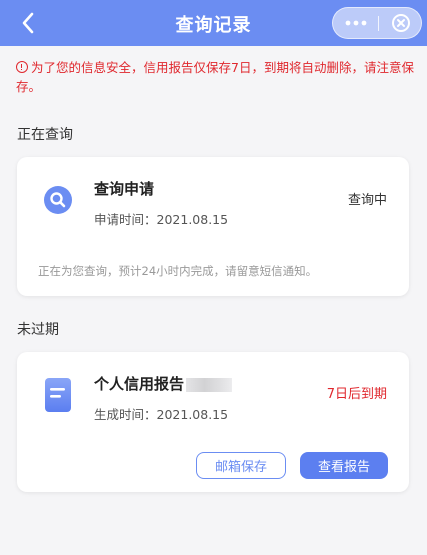  I want to click on section-title-querying: 正在查询, so click(45, 135).